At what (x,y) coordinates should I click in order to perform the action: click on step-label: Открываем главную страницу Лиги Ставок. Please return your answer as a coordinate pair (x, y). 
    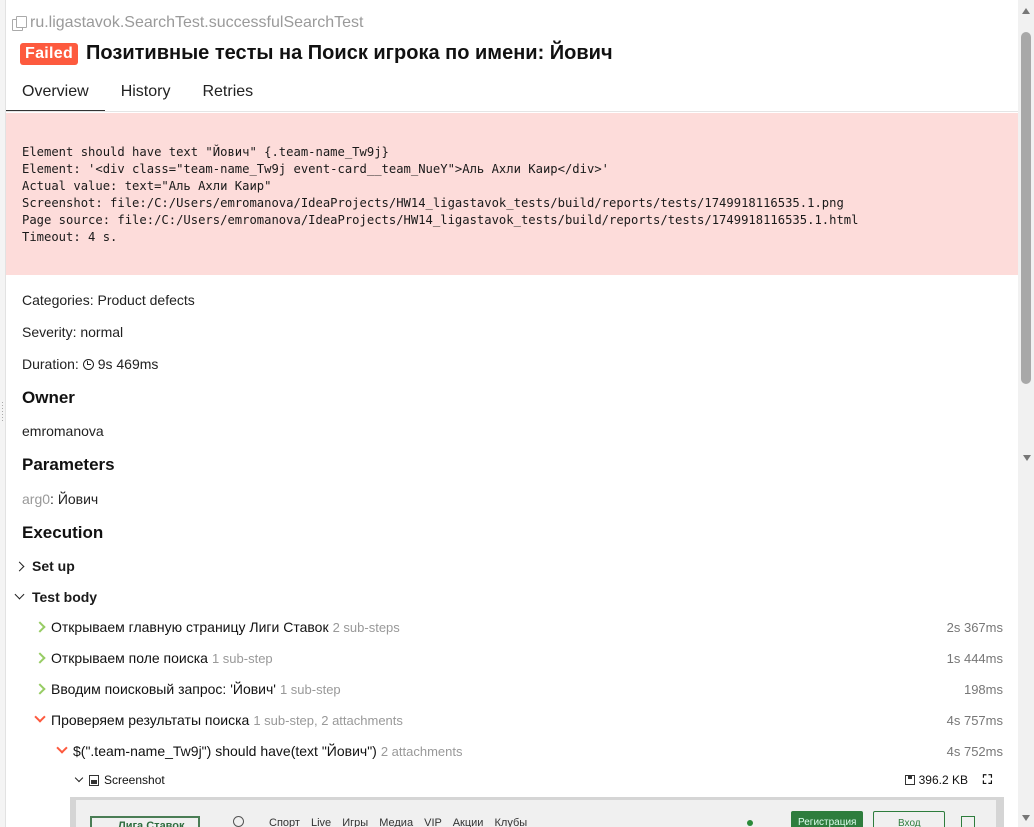
    Looking at the image, I should click on (190, 627).